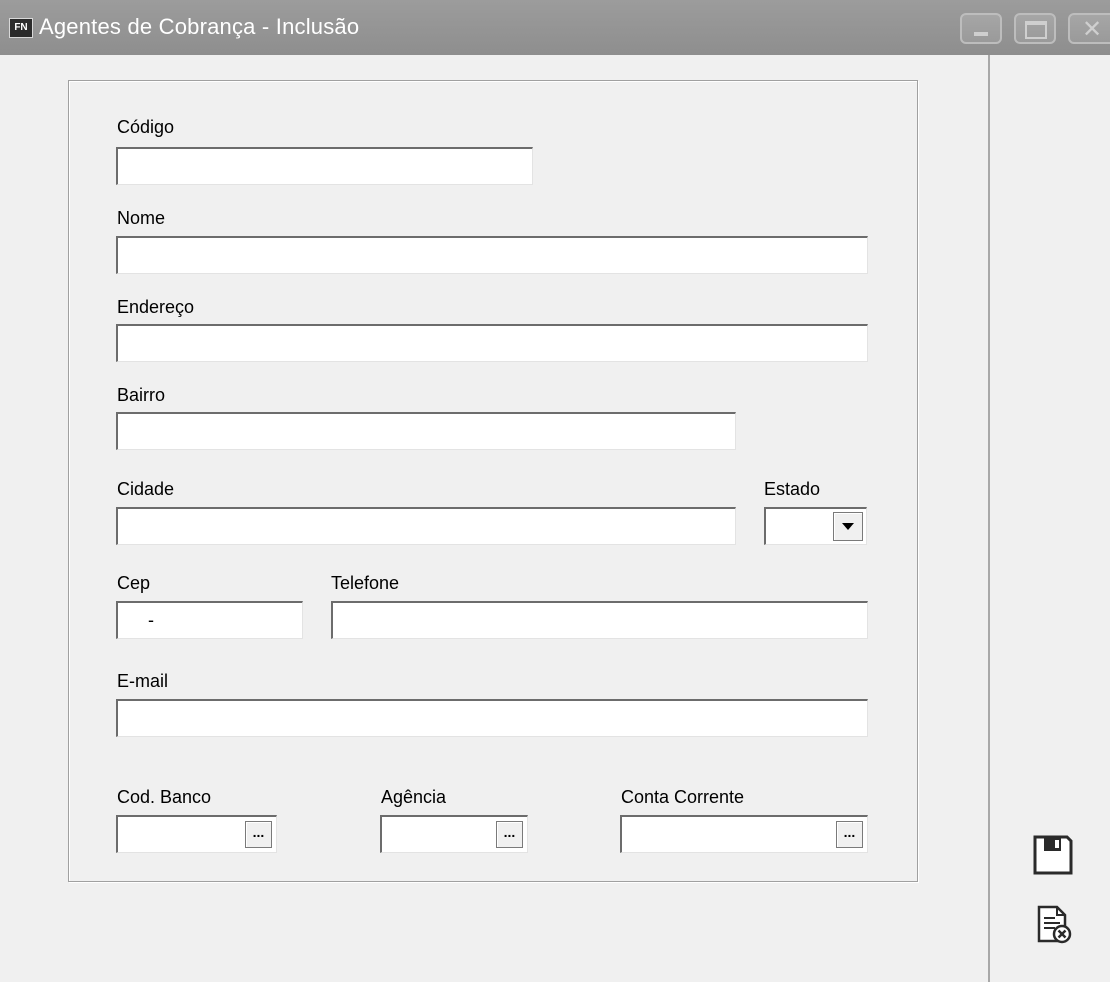 The width and height of the screenshot is (1110, 982). Describe the element at coordinates (555, 27) in the screenshot. I see `title-bar: FN Agentes de Cobrança - Inclusão ✕` at that location.